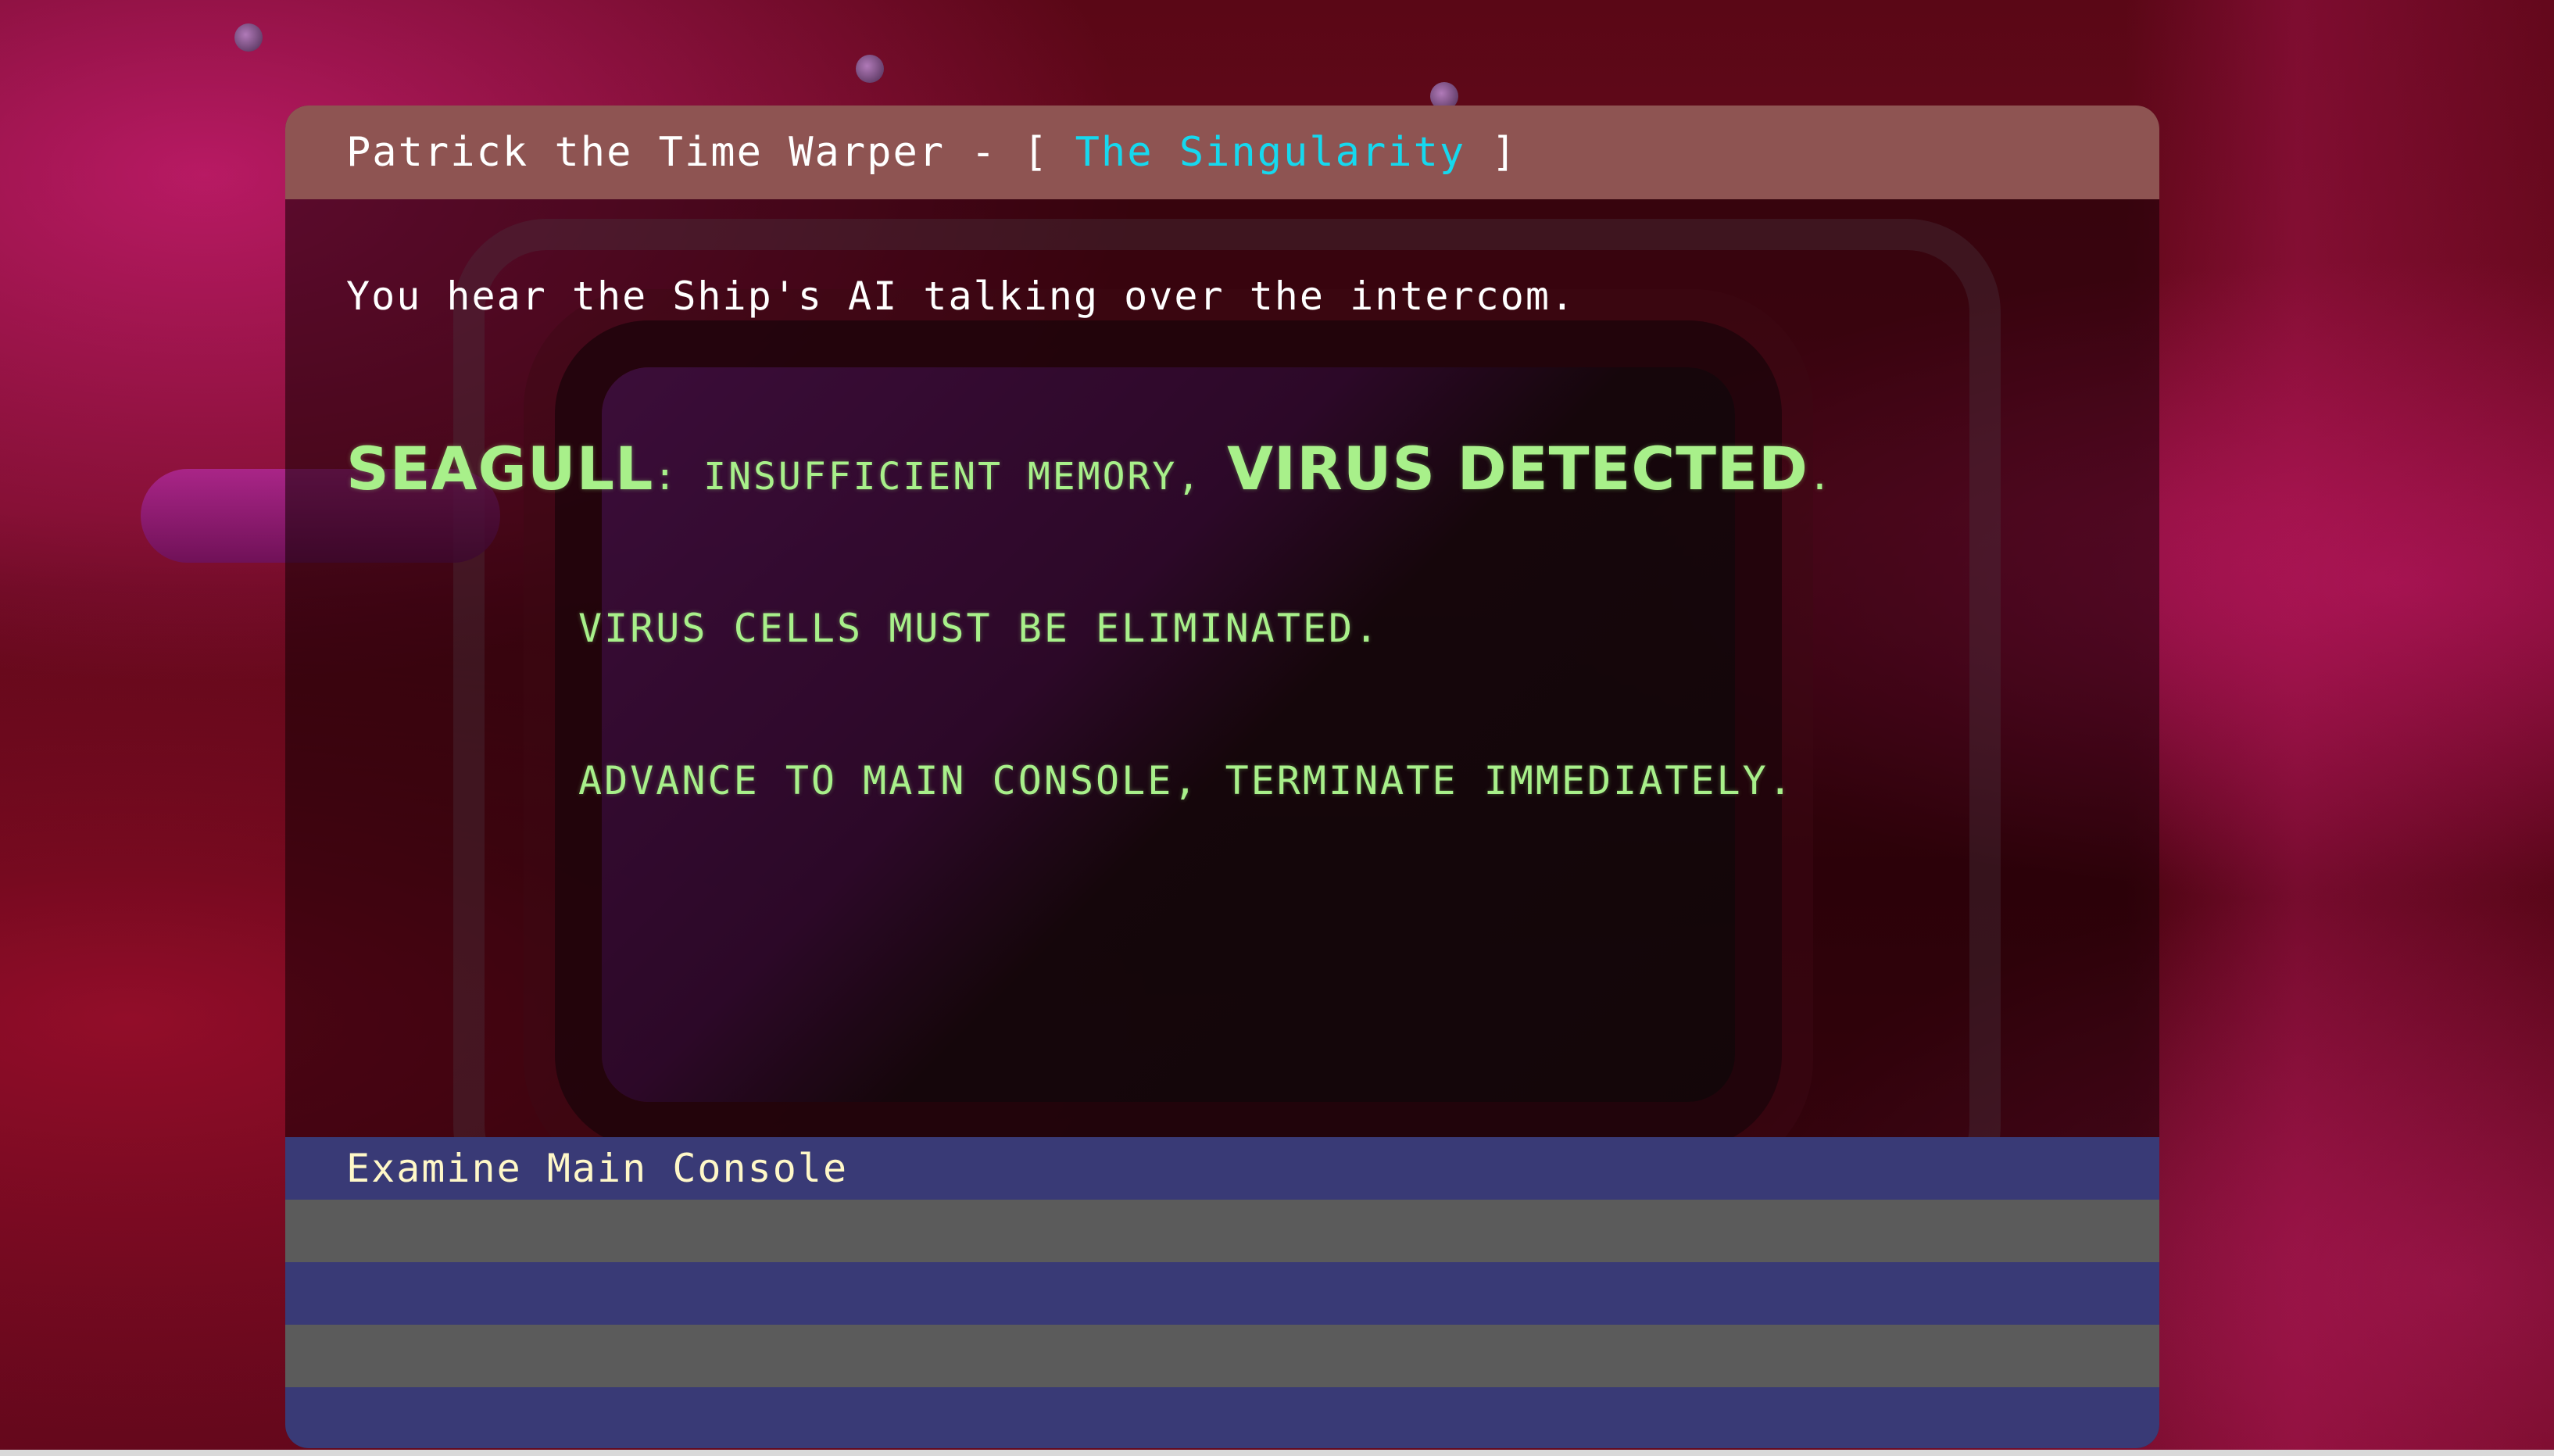 The image size is (2554, 1456). What do you see at coordinates (1222, 1168) in the screenshot?
I see `choice-examine-main-console: Examine Main Console` at bounding box center [1222, 1168].